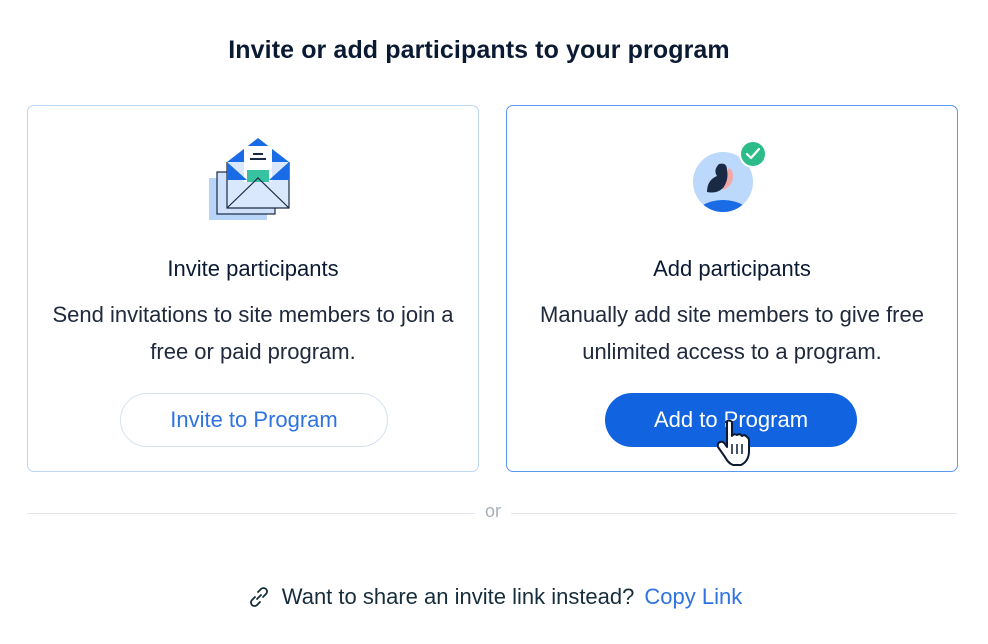 This screenshot has width=988, height=644. Describe the element at coordinates (259, 597) in the screenshot. I see `link-icon` at that location.